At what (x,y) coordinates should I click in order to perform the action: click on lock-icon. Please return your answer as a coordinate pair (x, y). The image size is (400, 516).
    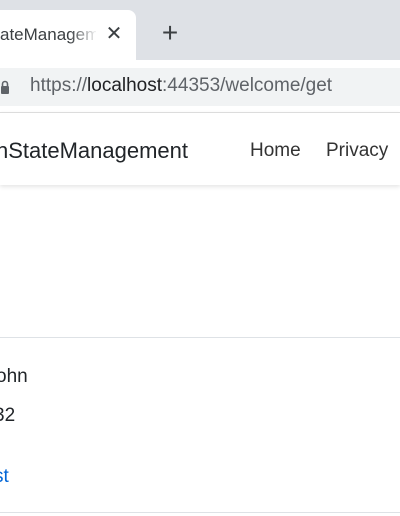
    Looking at the image, I should click on (5, 87).